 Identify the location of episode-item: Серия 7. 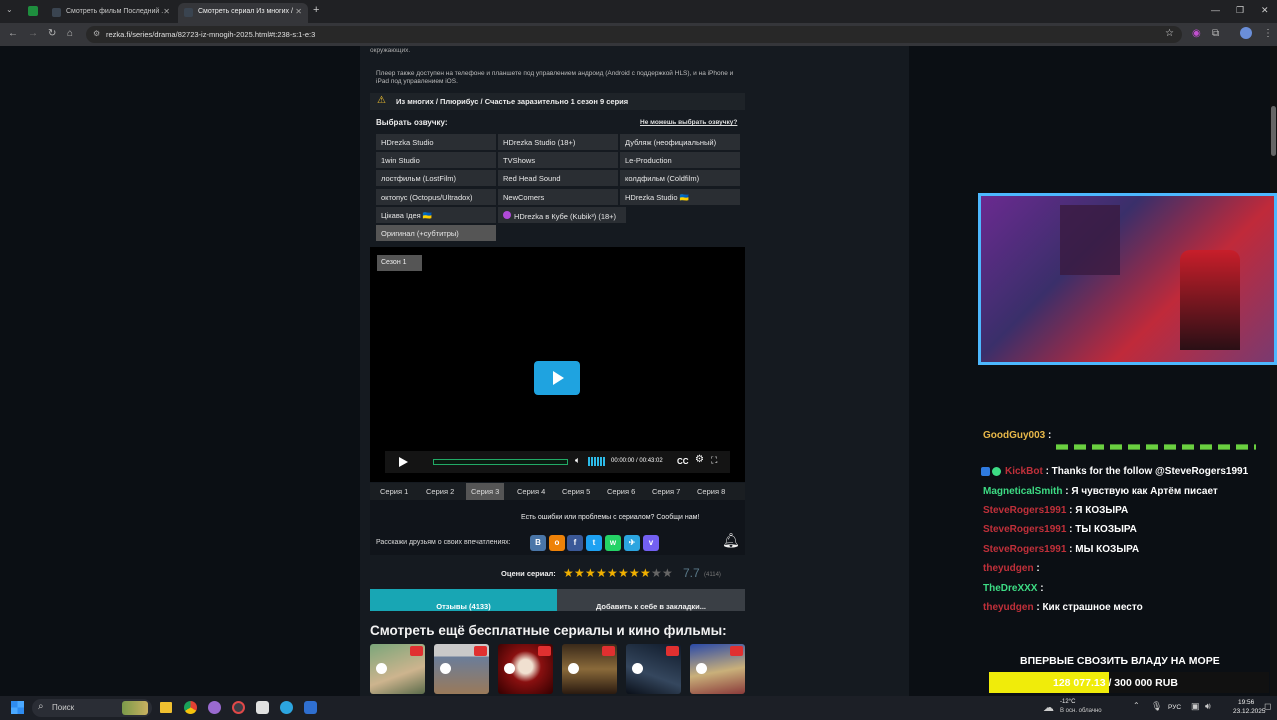
(664, 491).